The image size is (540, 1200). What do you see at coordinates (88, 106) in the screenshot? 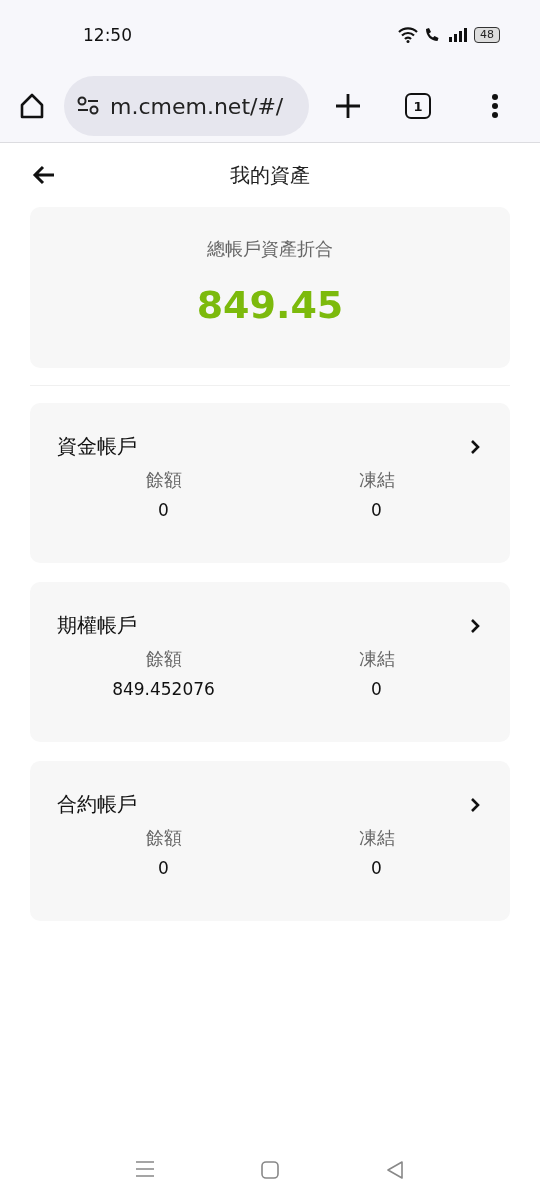
I see `site-settings-icon` at bounding box center [88, 106].